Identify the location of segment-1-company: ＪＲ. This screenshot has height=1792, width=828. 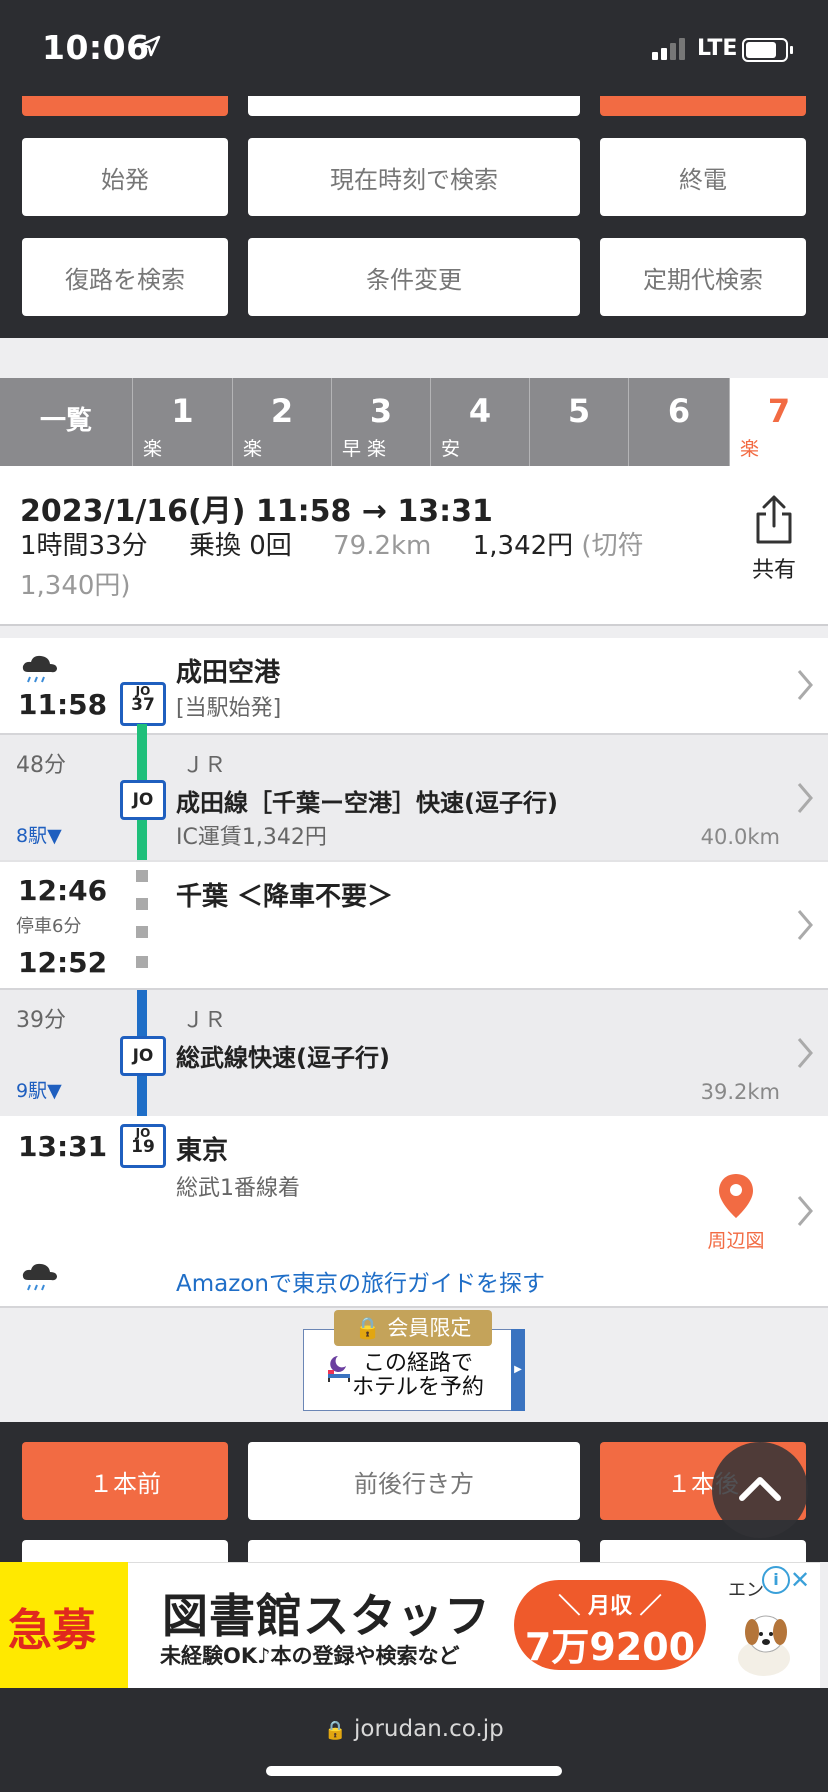
(204, 765).